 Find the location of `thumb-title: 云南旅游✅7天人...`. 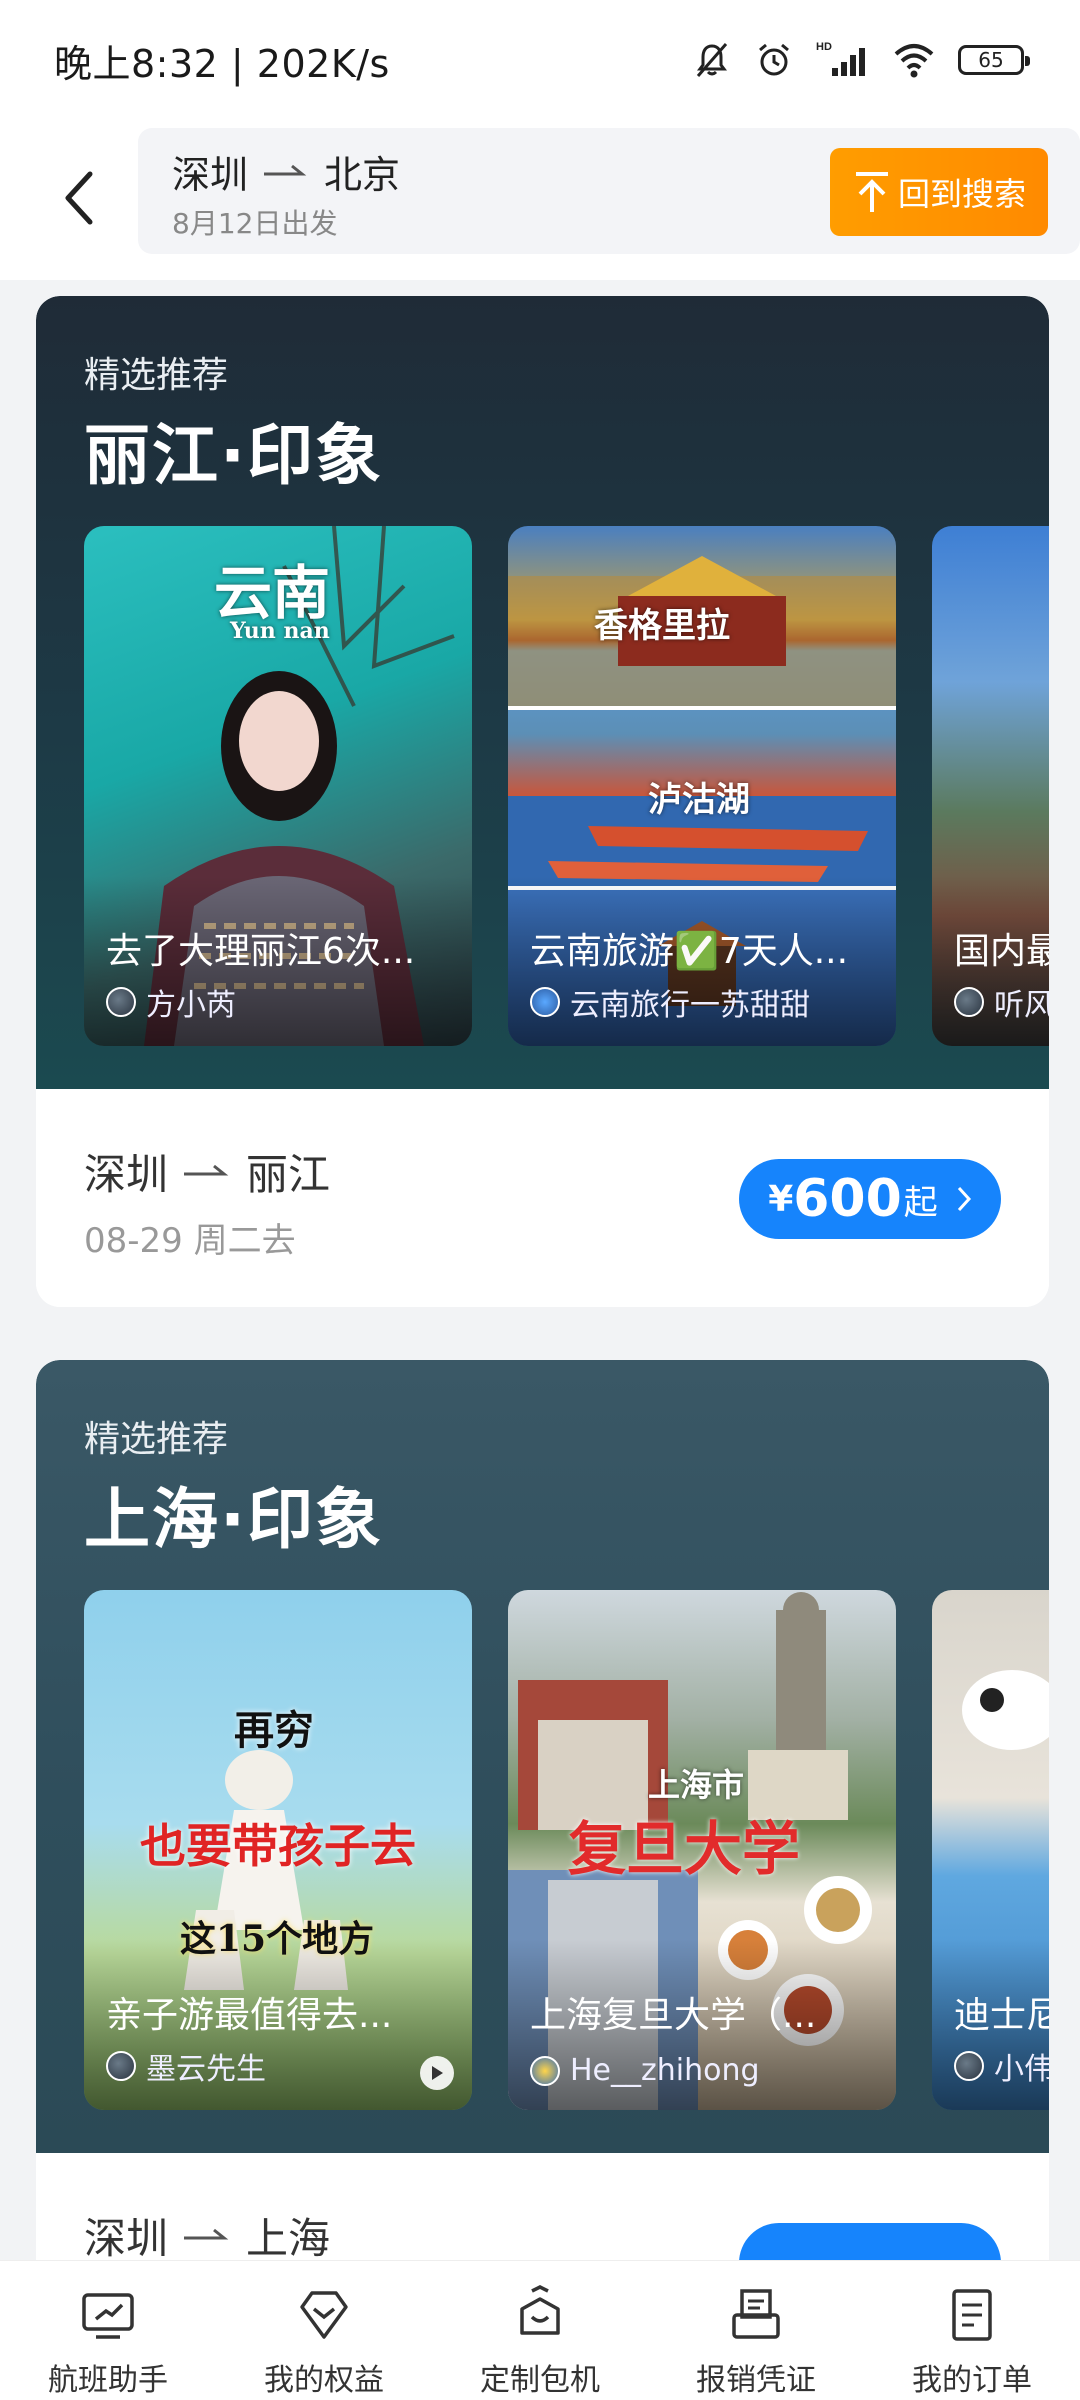

thumb-title: 云南旅游✅7天人... is located at coordinates (689, 951).